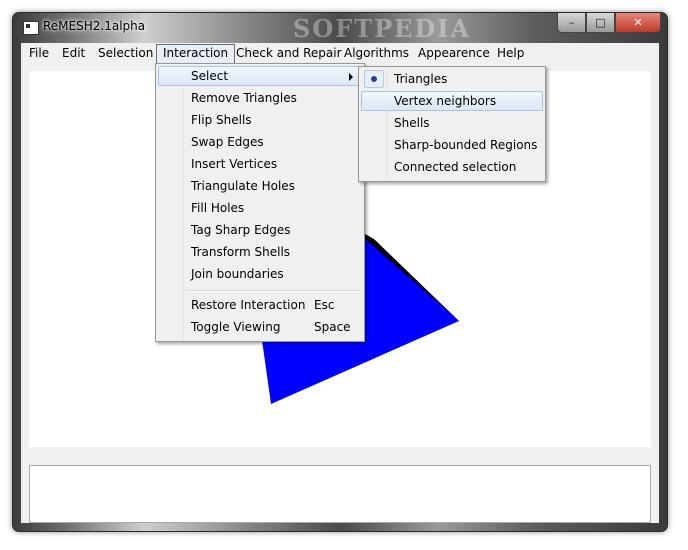 Image resolution: width=688 pixels, height=550 pixels. What do you see at coordinates (260, 76) in the screenshot?
I see `menu-item-select: Select` at bounding box center [260, 76].